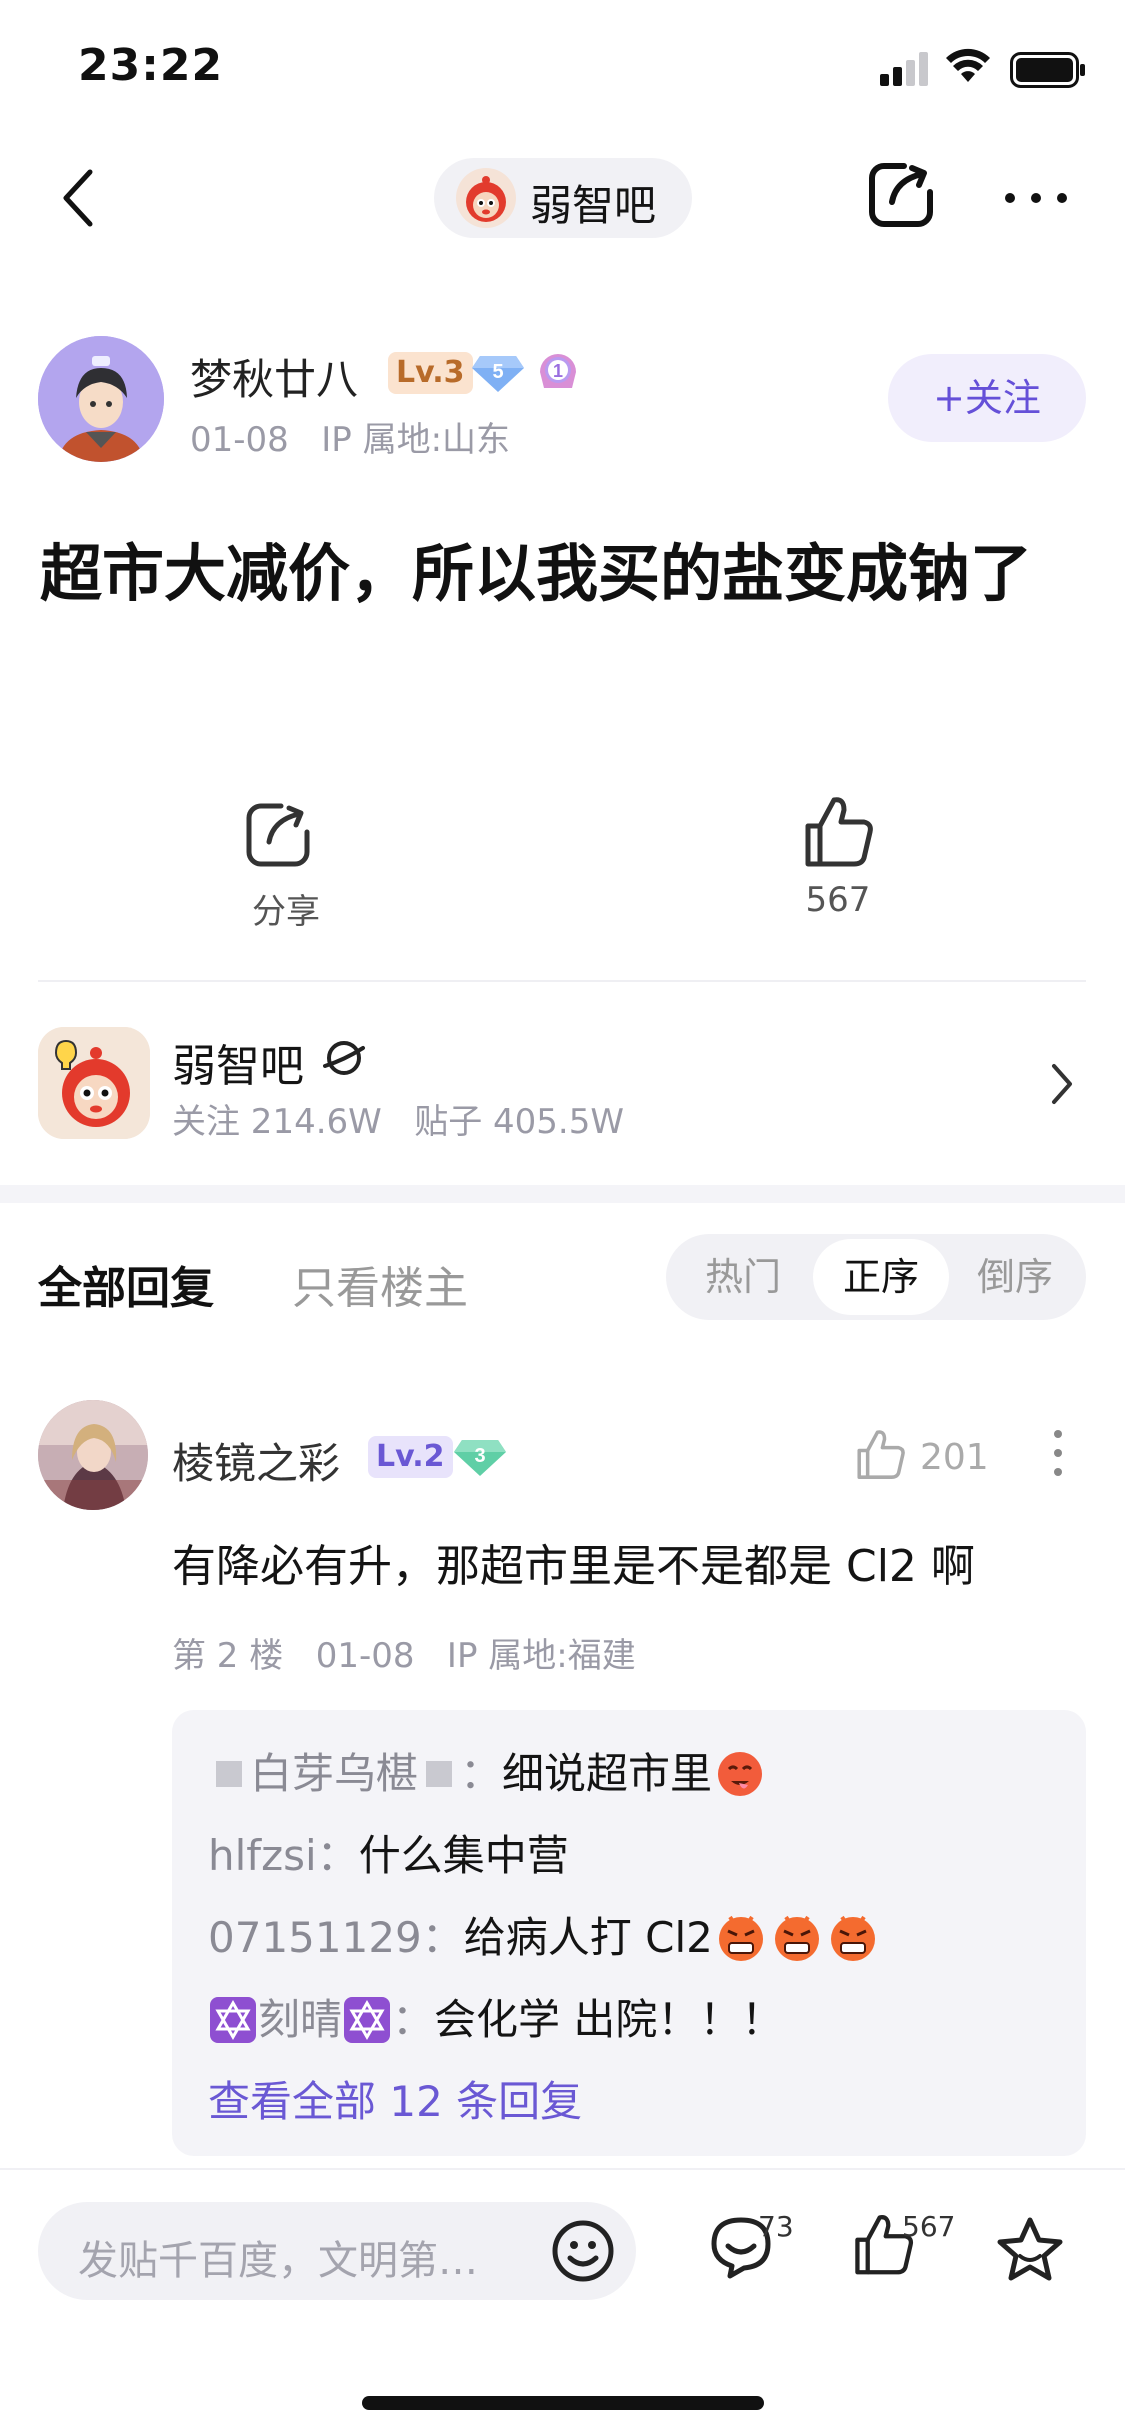 The height and width of the screenshot is (2436, 1125). I want to click on like-count: 567, so click(838, 900).